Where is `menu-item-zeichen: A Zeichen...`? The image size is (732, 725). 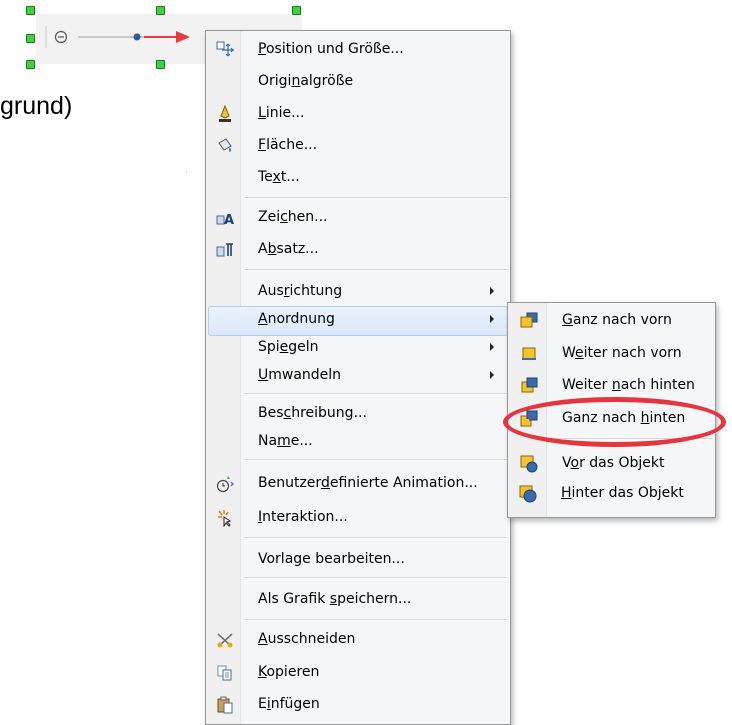 menu-item-zeichen: A Zeichen... is located at coordinates (358, 218).